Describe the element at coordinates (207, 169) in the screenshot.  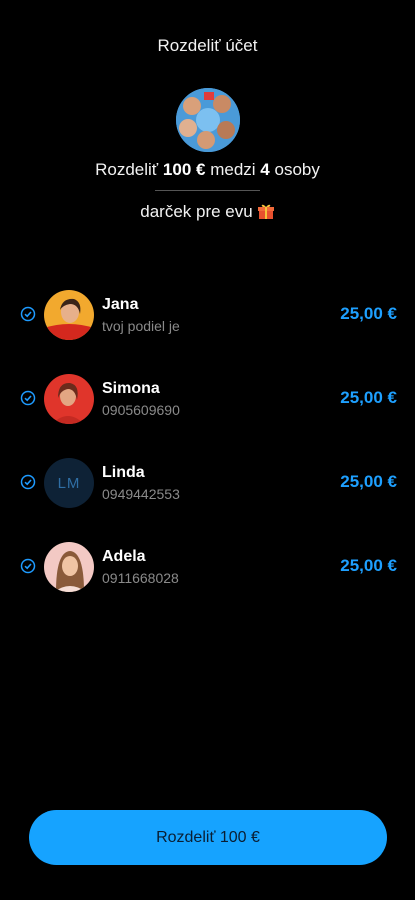
I see `split-summary: Rozdeliť 100 € medzi 4 osoby` at that location.